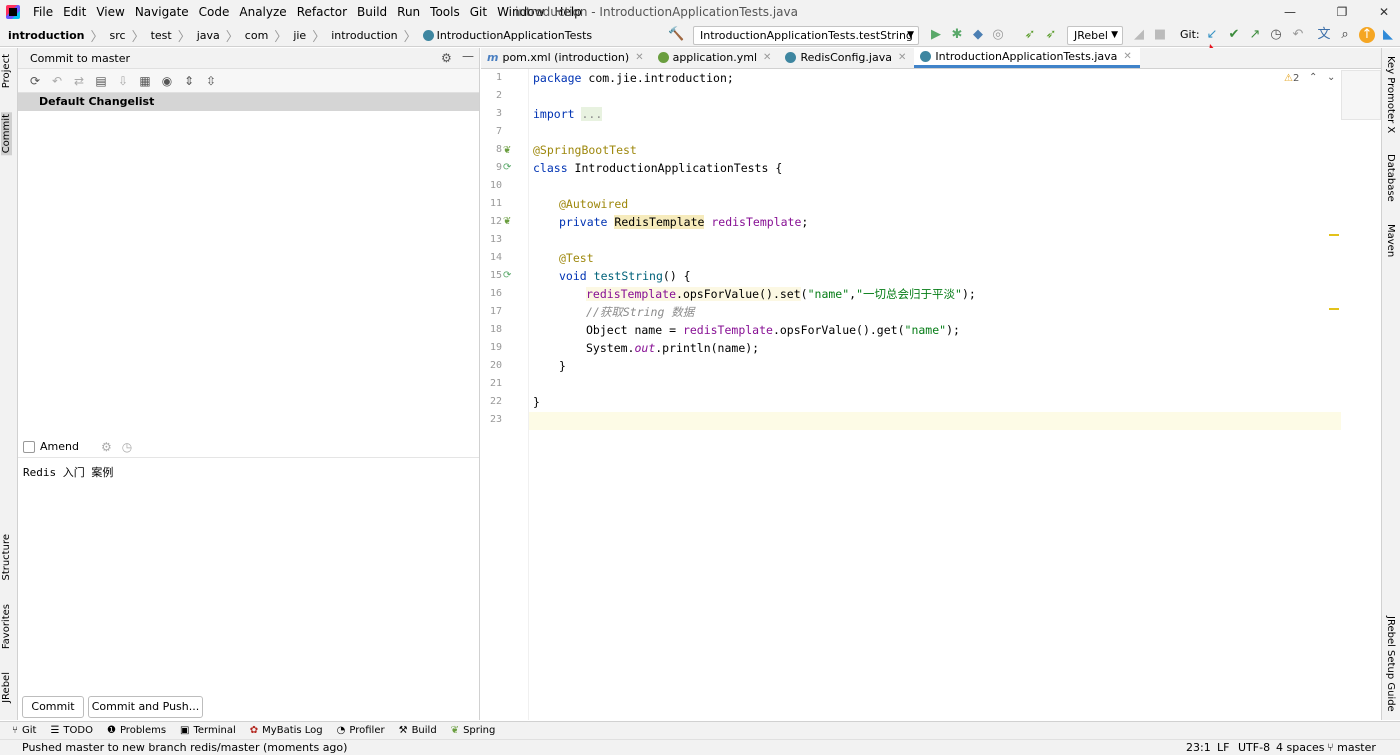 The height and width of the screenshot is (755, 1400). Describe the element at coordinates (507, 221) in the screenshot. I see `autowired-bean-icon: ❦` at that location.